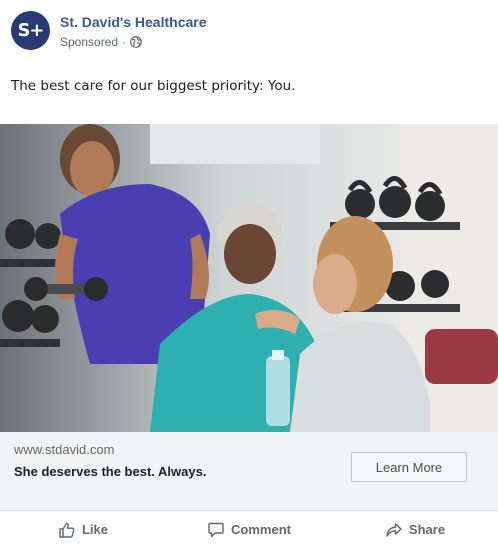 The width and height of the screenshot is (498, 547). What do you see at coordinates (427, 529) in the screenshot?
I see `share-label: Share` at bounding box center [427, 529].